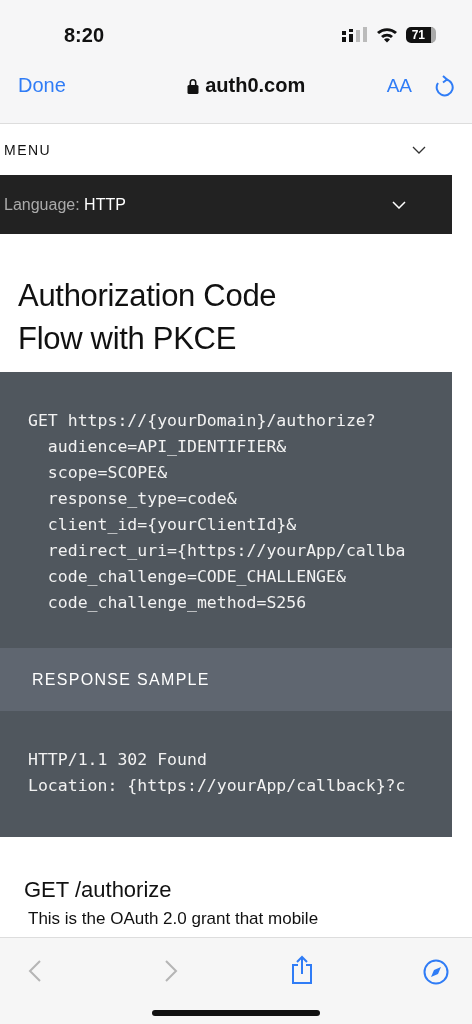  What do you see at coordinates (174, 919) in the screenshot?
I see `paragraph: This is the OAuth 2.0 grant that mobile` at bounding box center [174, 919].